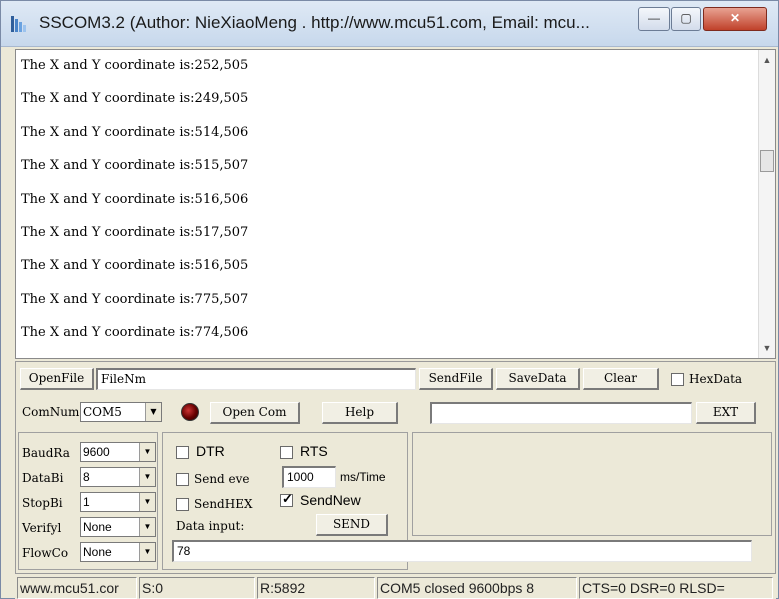 This screenshot has width=779, height=599. What do you see at coordinates (255, 413) in the screenshot?
I see `open-com-button: Open Com` at bounding box center [255, 413].